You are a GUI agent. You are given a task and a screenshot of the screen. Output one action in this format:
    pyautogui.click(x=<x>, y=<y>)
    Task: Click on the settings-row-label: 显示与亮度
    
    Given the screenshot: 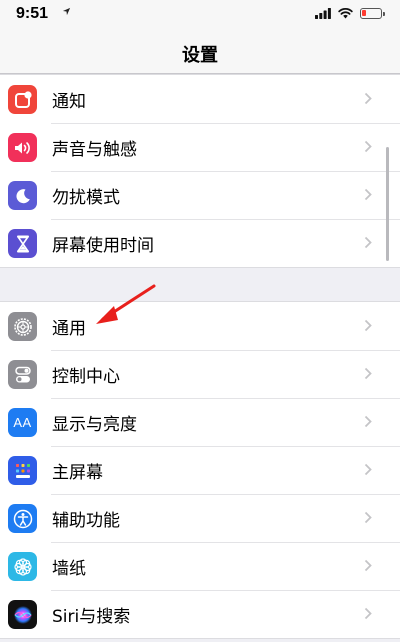 What is the action you would take?
    pyautogui.click(x=94, y=425)
    